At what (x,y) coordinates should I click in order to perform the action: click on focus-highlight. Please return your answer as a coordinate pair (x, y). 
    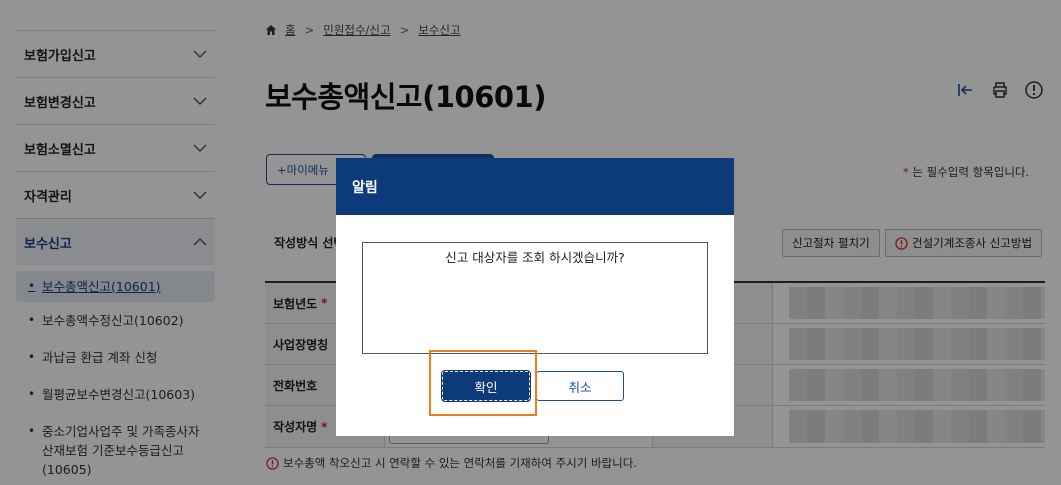
    Looking at the image, I should click on (483, 383).